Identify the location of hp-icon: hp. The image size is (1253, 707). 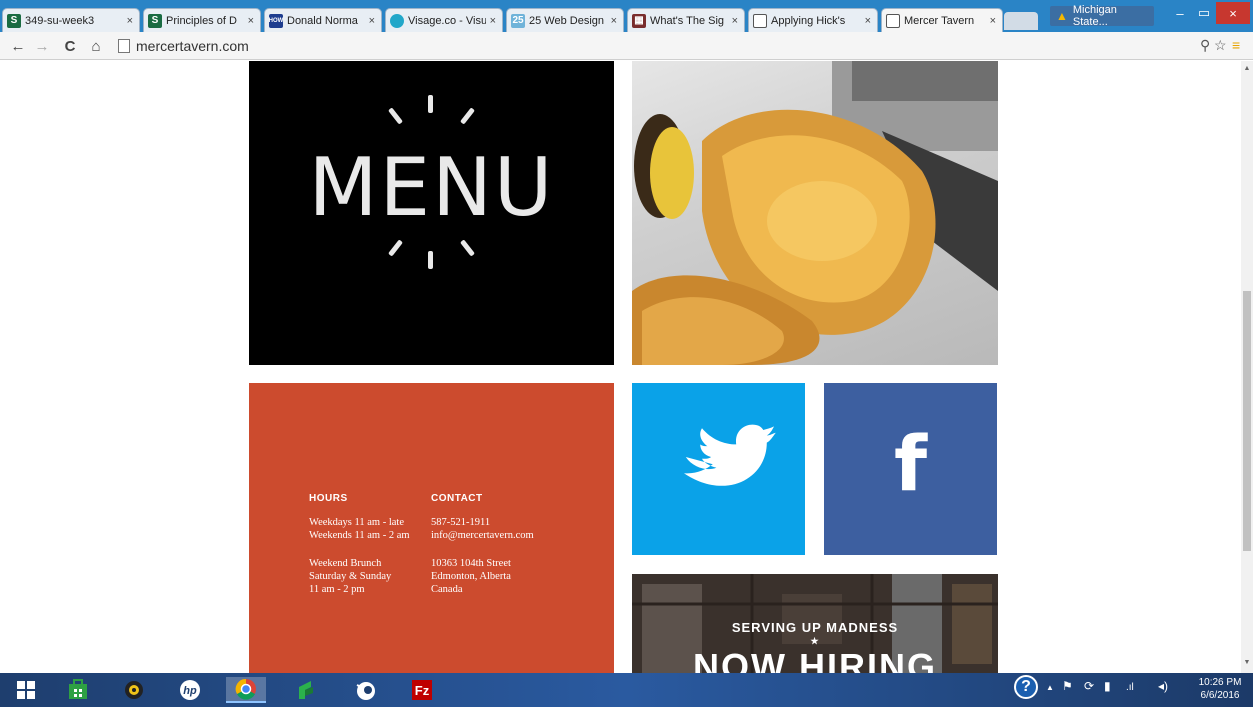
(190, 690).